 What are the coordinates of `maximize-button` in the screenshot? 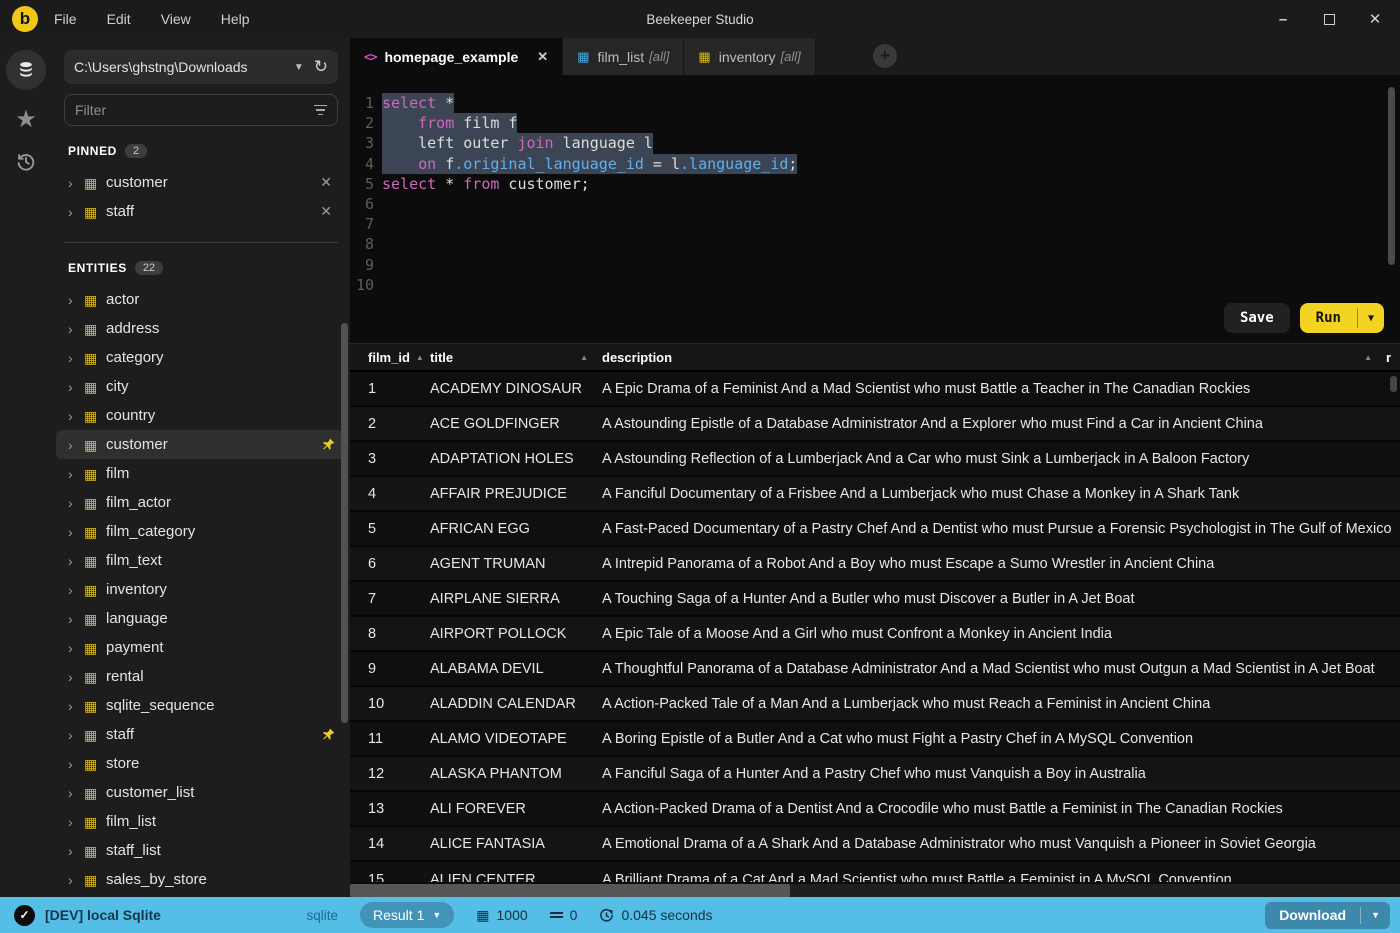 It's located at (1329, 19).